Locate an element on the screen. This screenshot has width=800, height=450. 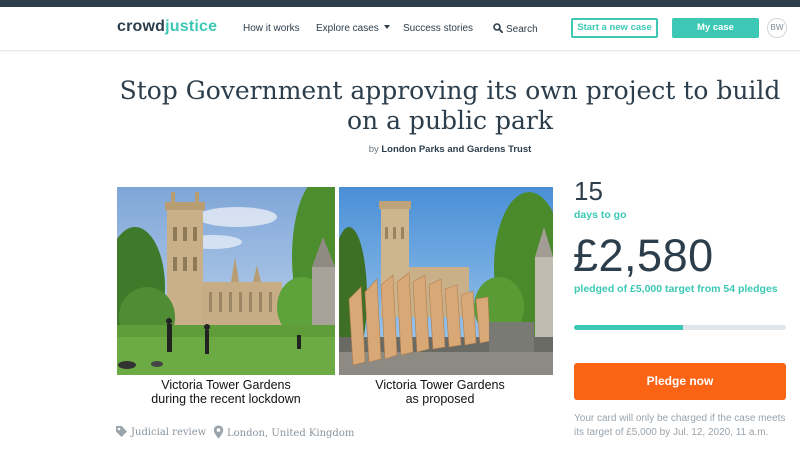
byline-prefix: by is located at coordinates (373, 149).